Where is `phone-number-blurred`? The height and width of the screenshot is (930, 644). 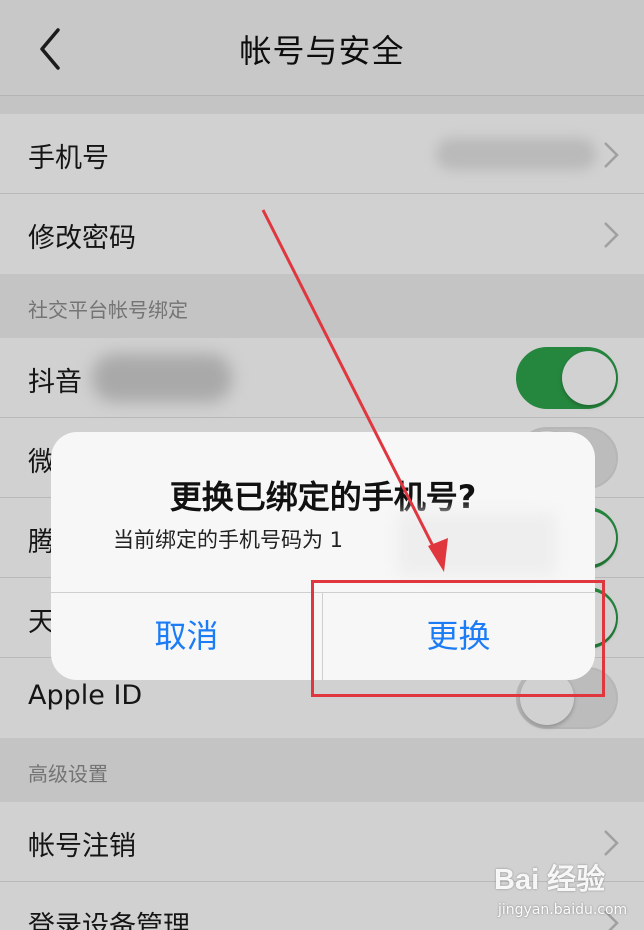 phone-number-blurred is located at coordinates (477, 544).